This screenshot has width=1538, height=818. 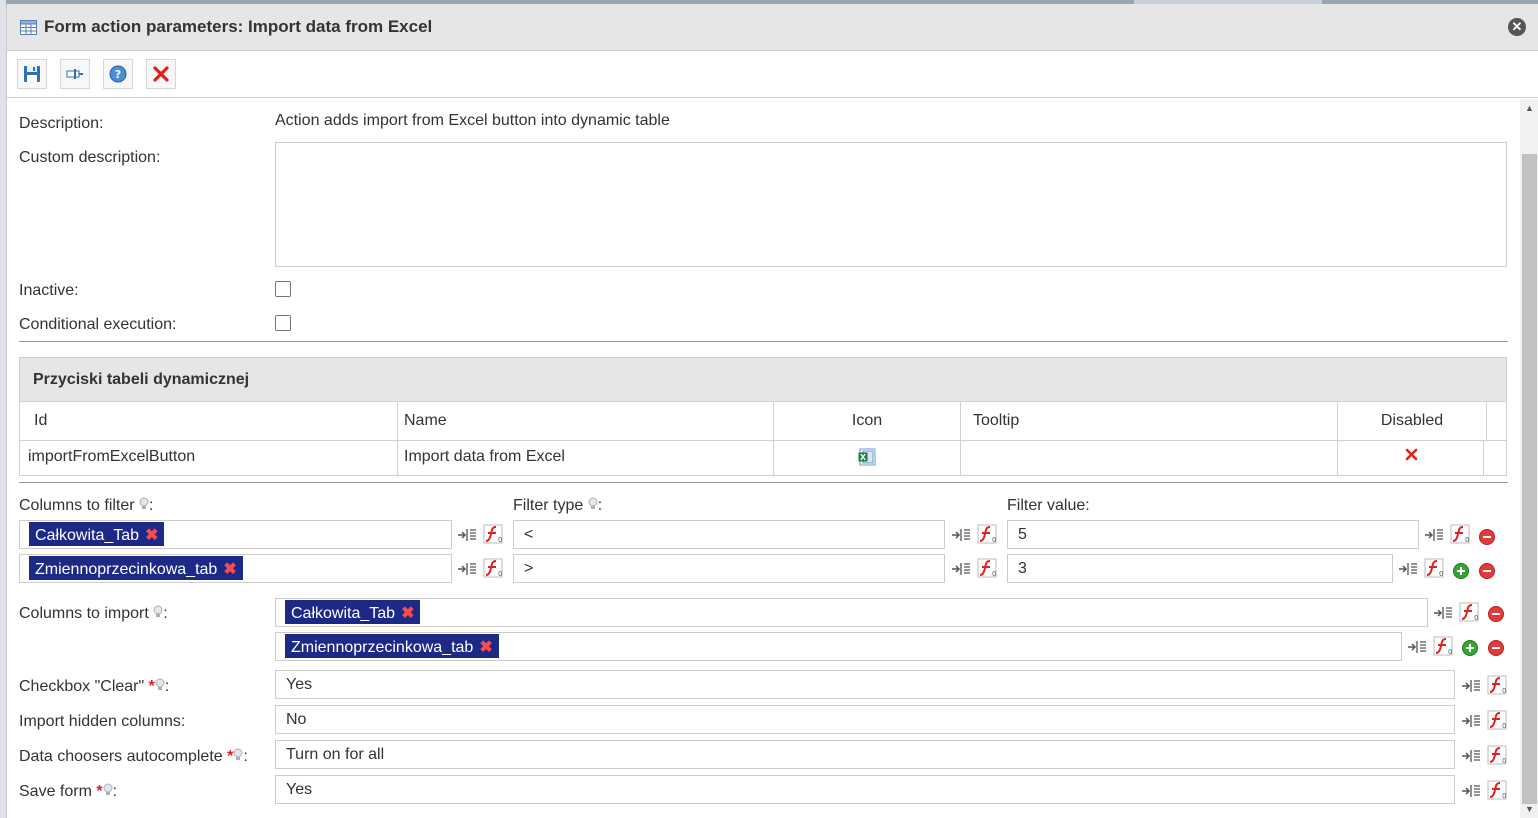 I want to click on save-form-select: Yes, so click(x=865, y=789).